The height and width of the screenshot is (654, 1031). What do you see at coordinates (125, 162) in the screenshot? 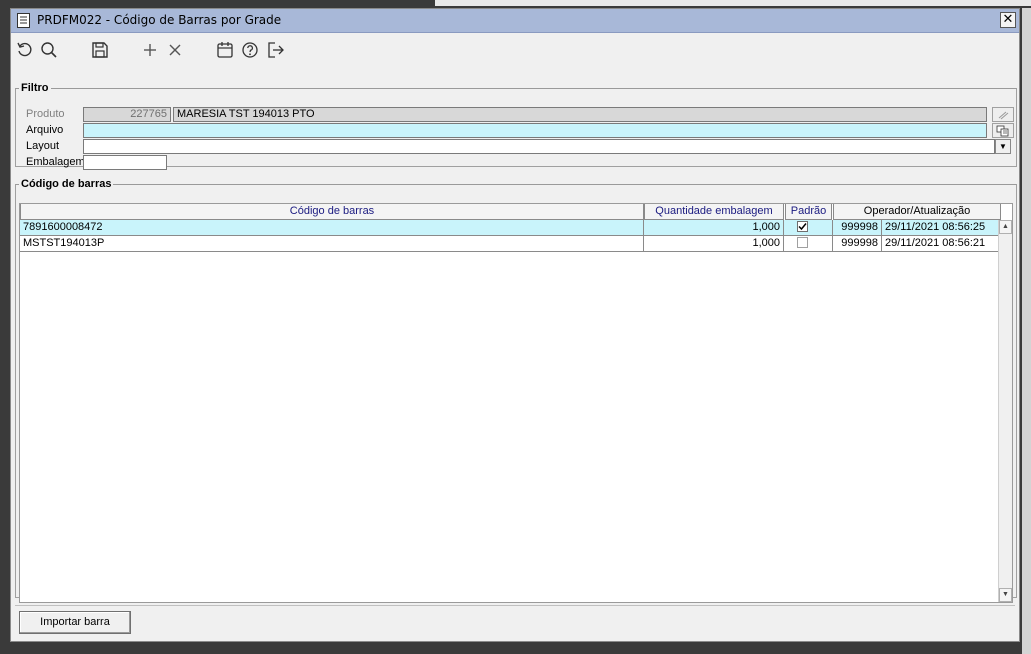
I see `embalagem-field` at bounding box center [125, 162].